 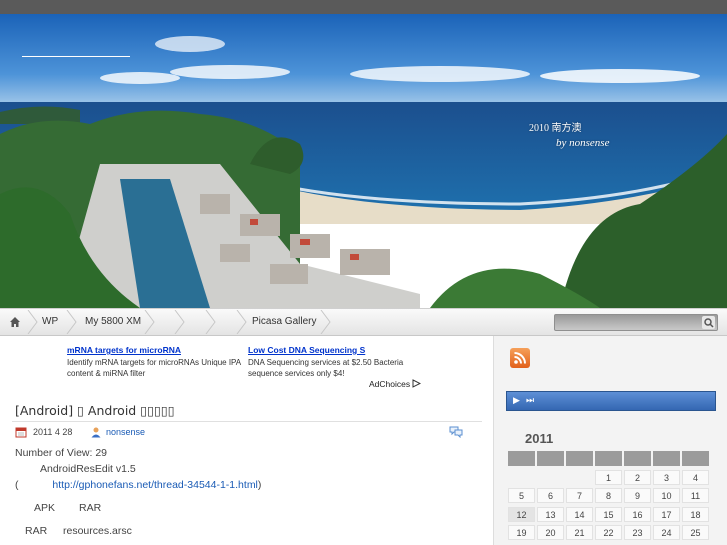 I want to click on title-divider, so click(x=247, y=421).